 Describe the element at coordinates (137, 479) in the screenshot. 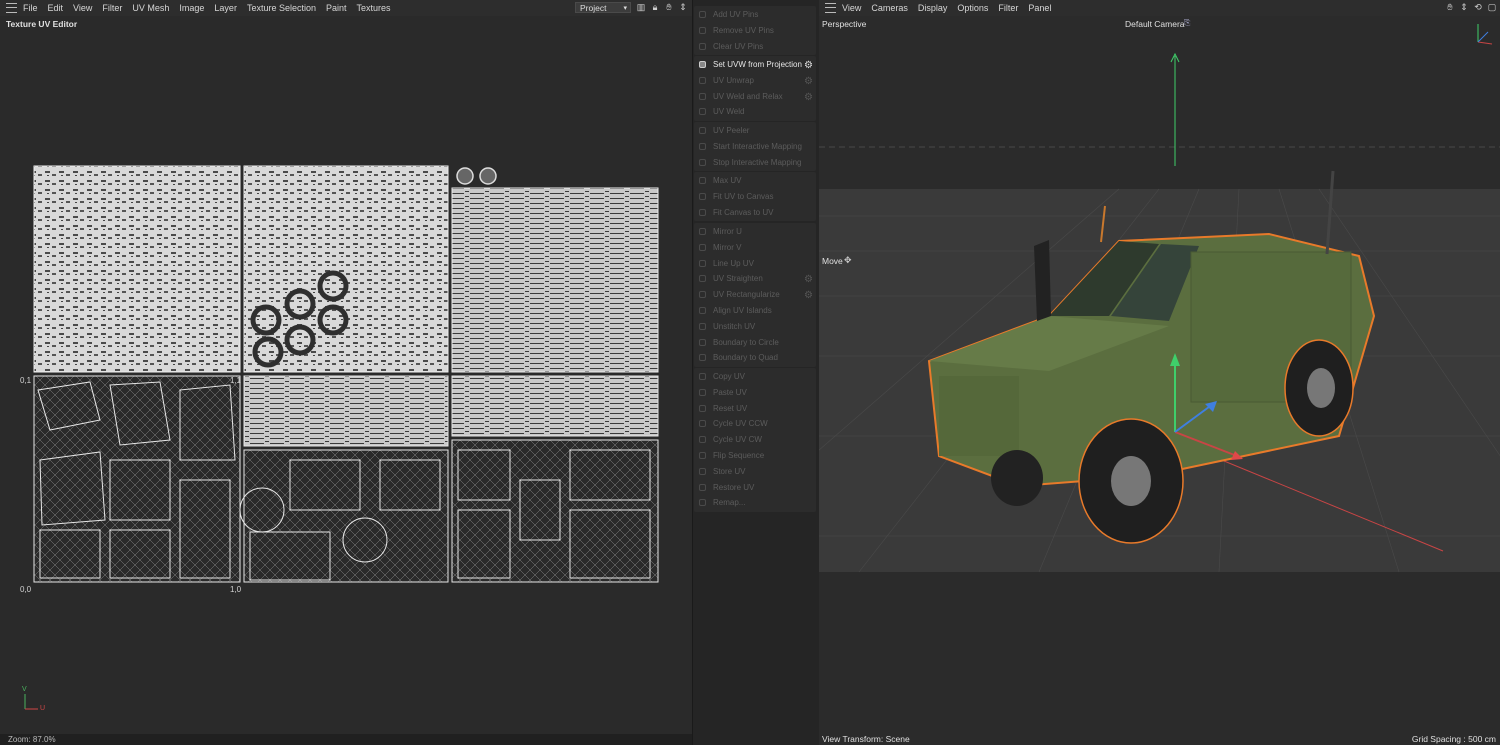

I see `uv-island-bottom-left` at that location.